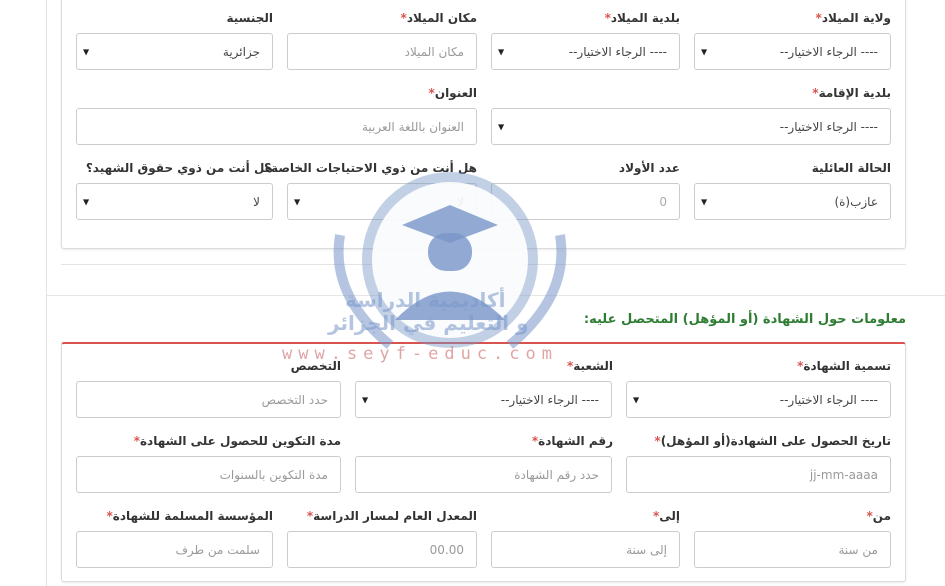 Image resolution: width=945 pixels, height=586 pixels. Describe the element at coordinates (237, 441) in the screenshot. I see `training-duration-label: مدة التكوين للحصول على الشهادة*` at that location.